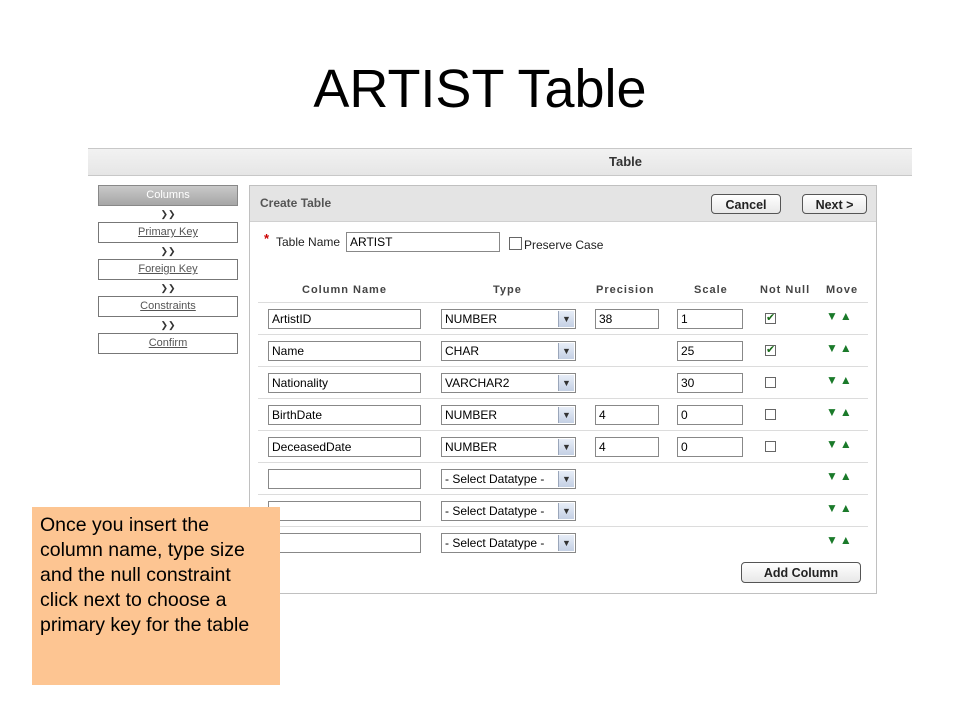  I want to click on table-name-label: Table Name, so click(308, 242).